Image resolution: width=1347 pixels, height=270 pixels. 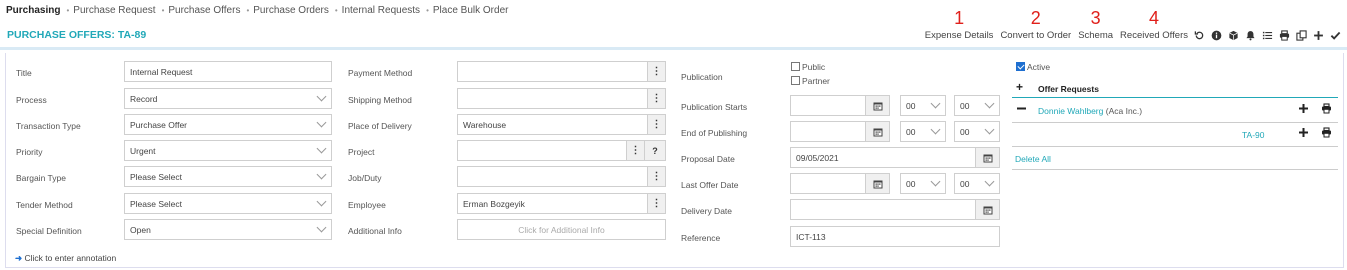 What do you see at coordinates (883, 209) in the screenshot?
I see `delivery-date-input` at bounding box center [883, 209].